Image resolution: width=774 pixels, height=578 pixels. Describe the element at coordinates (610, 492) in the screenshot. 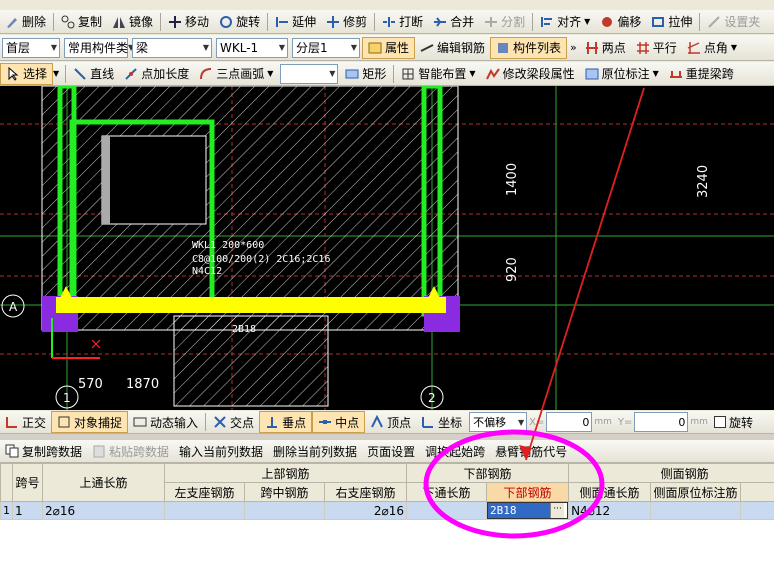

I see `col-header-side-through: 侧面通长筋` at that location.